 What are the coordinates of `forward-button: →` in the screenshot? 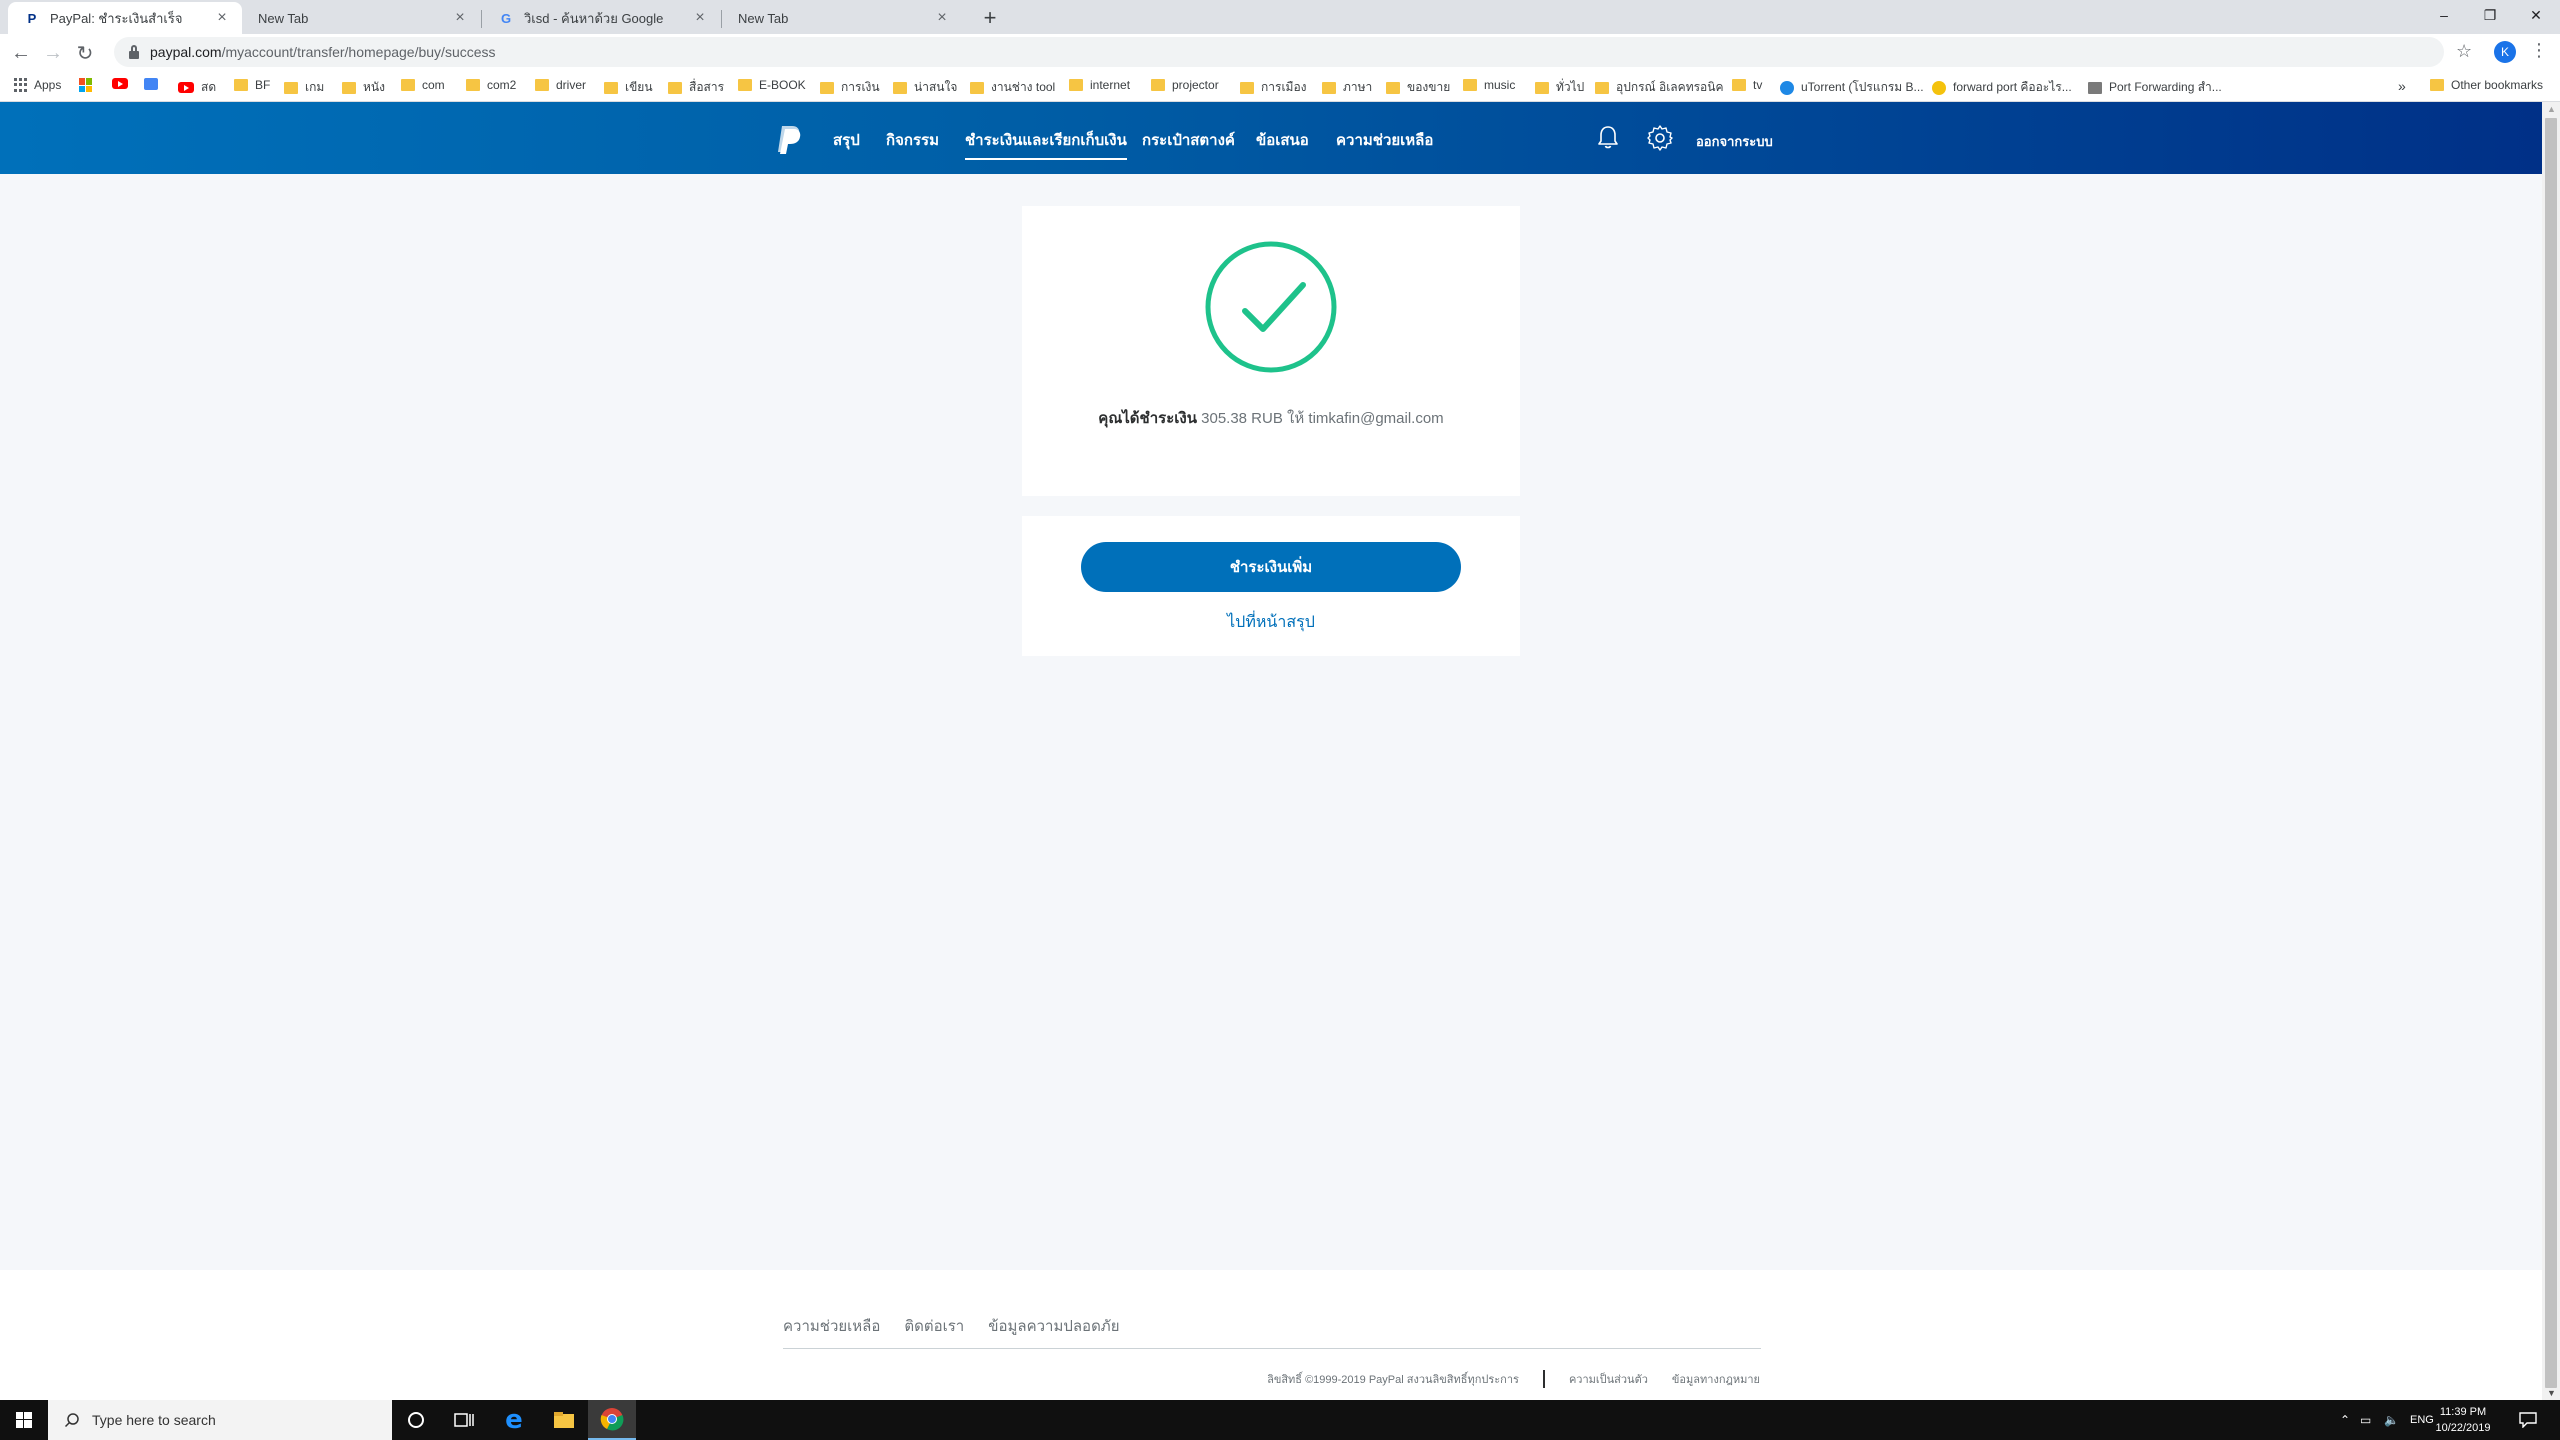 It's located at (53, 53).